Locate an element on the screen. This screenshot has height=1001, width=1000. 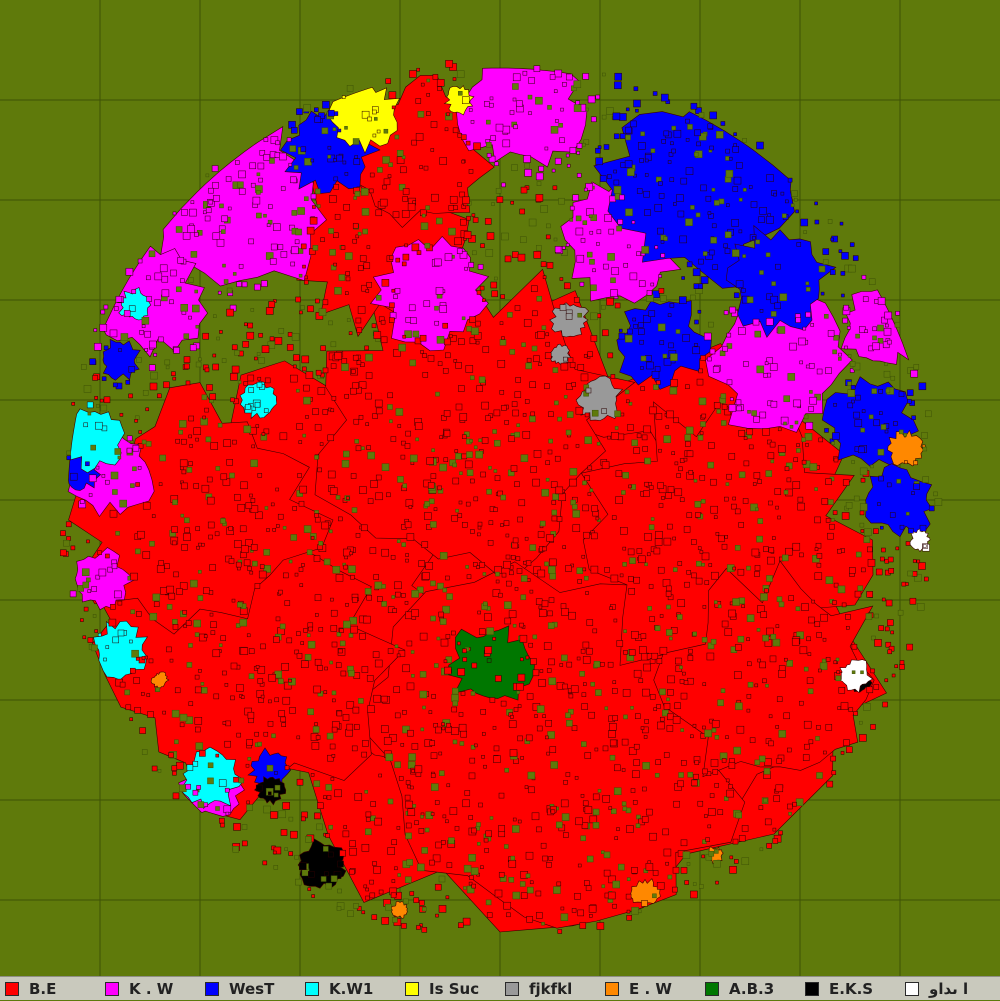
legend-item-be: B.E is located at coordinates (50, 989).